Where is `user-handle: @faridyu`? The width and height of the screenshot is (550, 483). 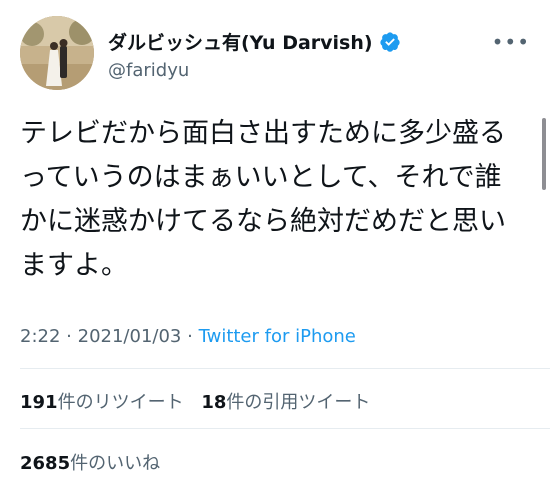
user-handle: @faridyu is located at coordinates (148, 70).